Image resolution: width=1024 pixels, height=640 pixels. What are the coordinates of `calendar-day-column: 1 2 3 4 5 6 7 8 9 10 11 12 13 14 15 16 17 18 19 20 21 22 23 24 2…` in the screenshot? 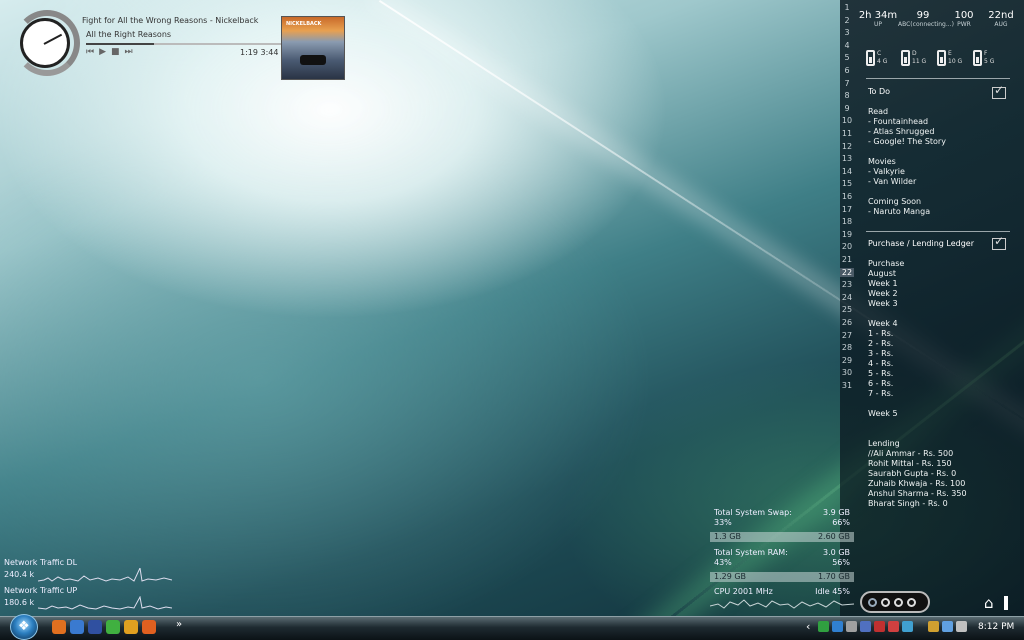 It's located at (847, 200).